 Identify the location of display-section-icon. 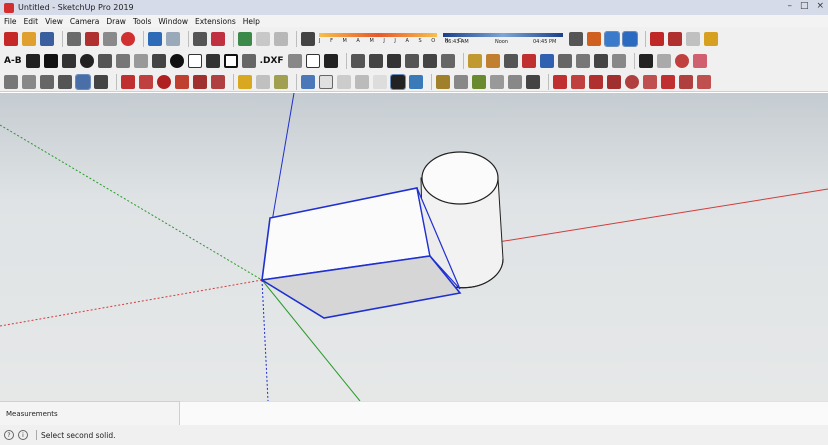
(594, 38).